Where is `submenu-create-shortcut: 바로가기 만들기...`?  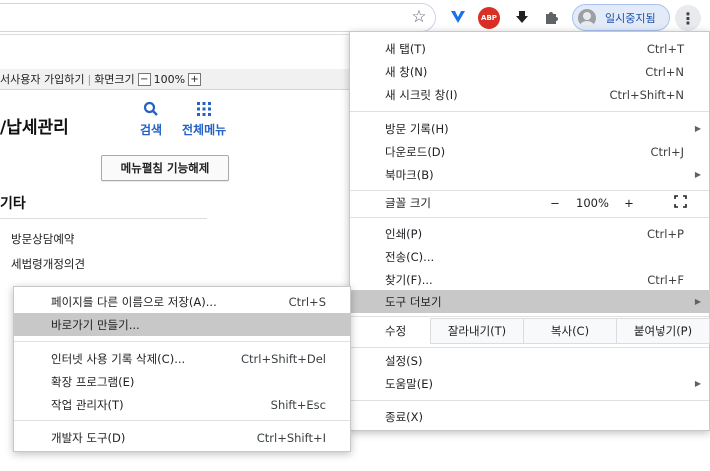
submenu-create-shortcut: 바로가기 만들기... is located at coordinates (182, 324).